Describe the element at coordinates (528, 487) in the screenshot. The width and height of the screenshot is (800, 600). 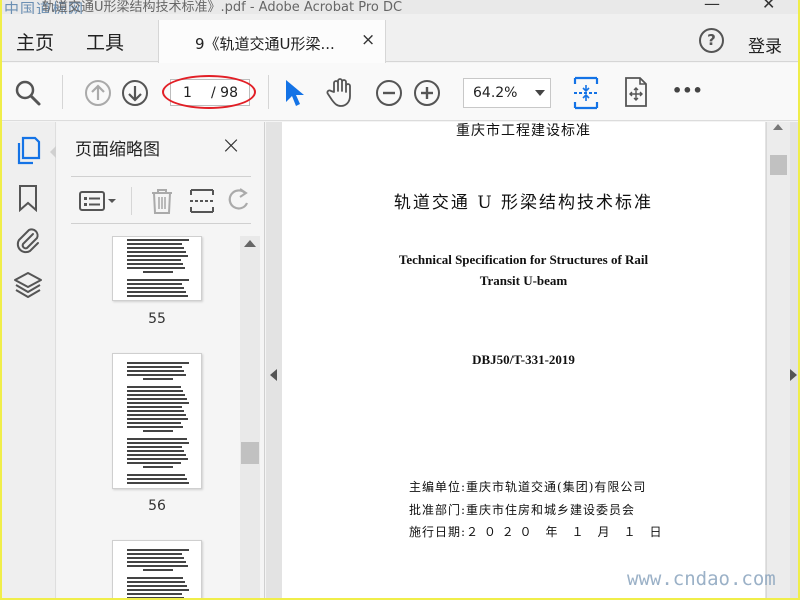
I see `editor-unit: 主编单位:重庆市轨道交通(集团)有限公司` at that location.